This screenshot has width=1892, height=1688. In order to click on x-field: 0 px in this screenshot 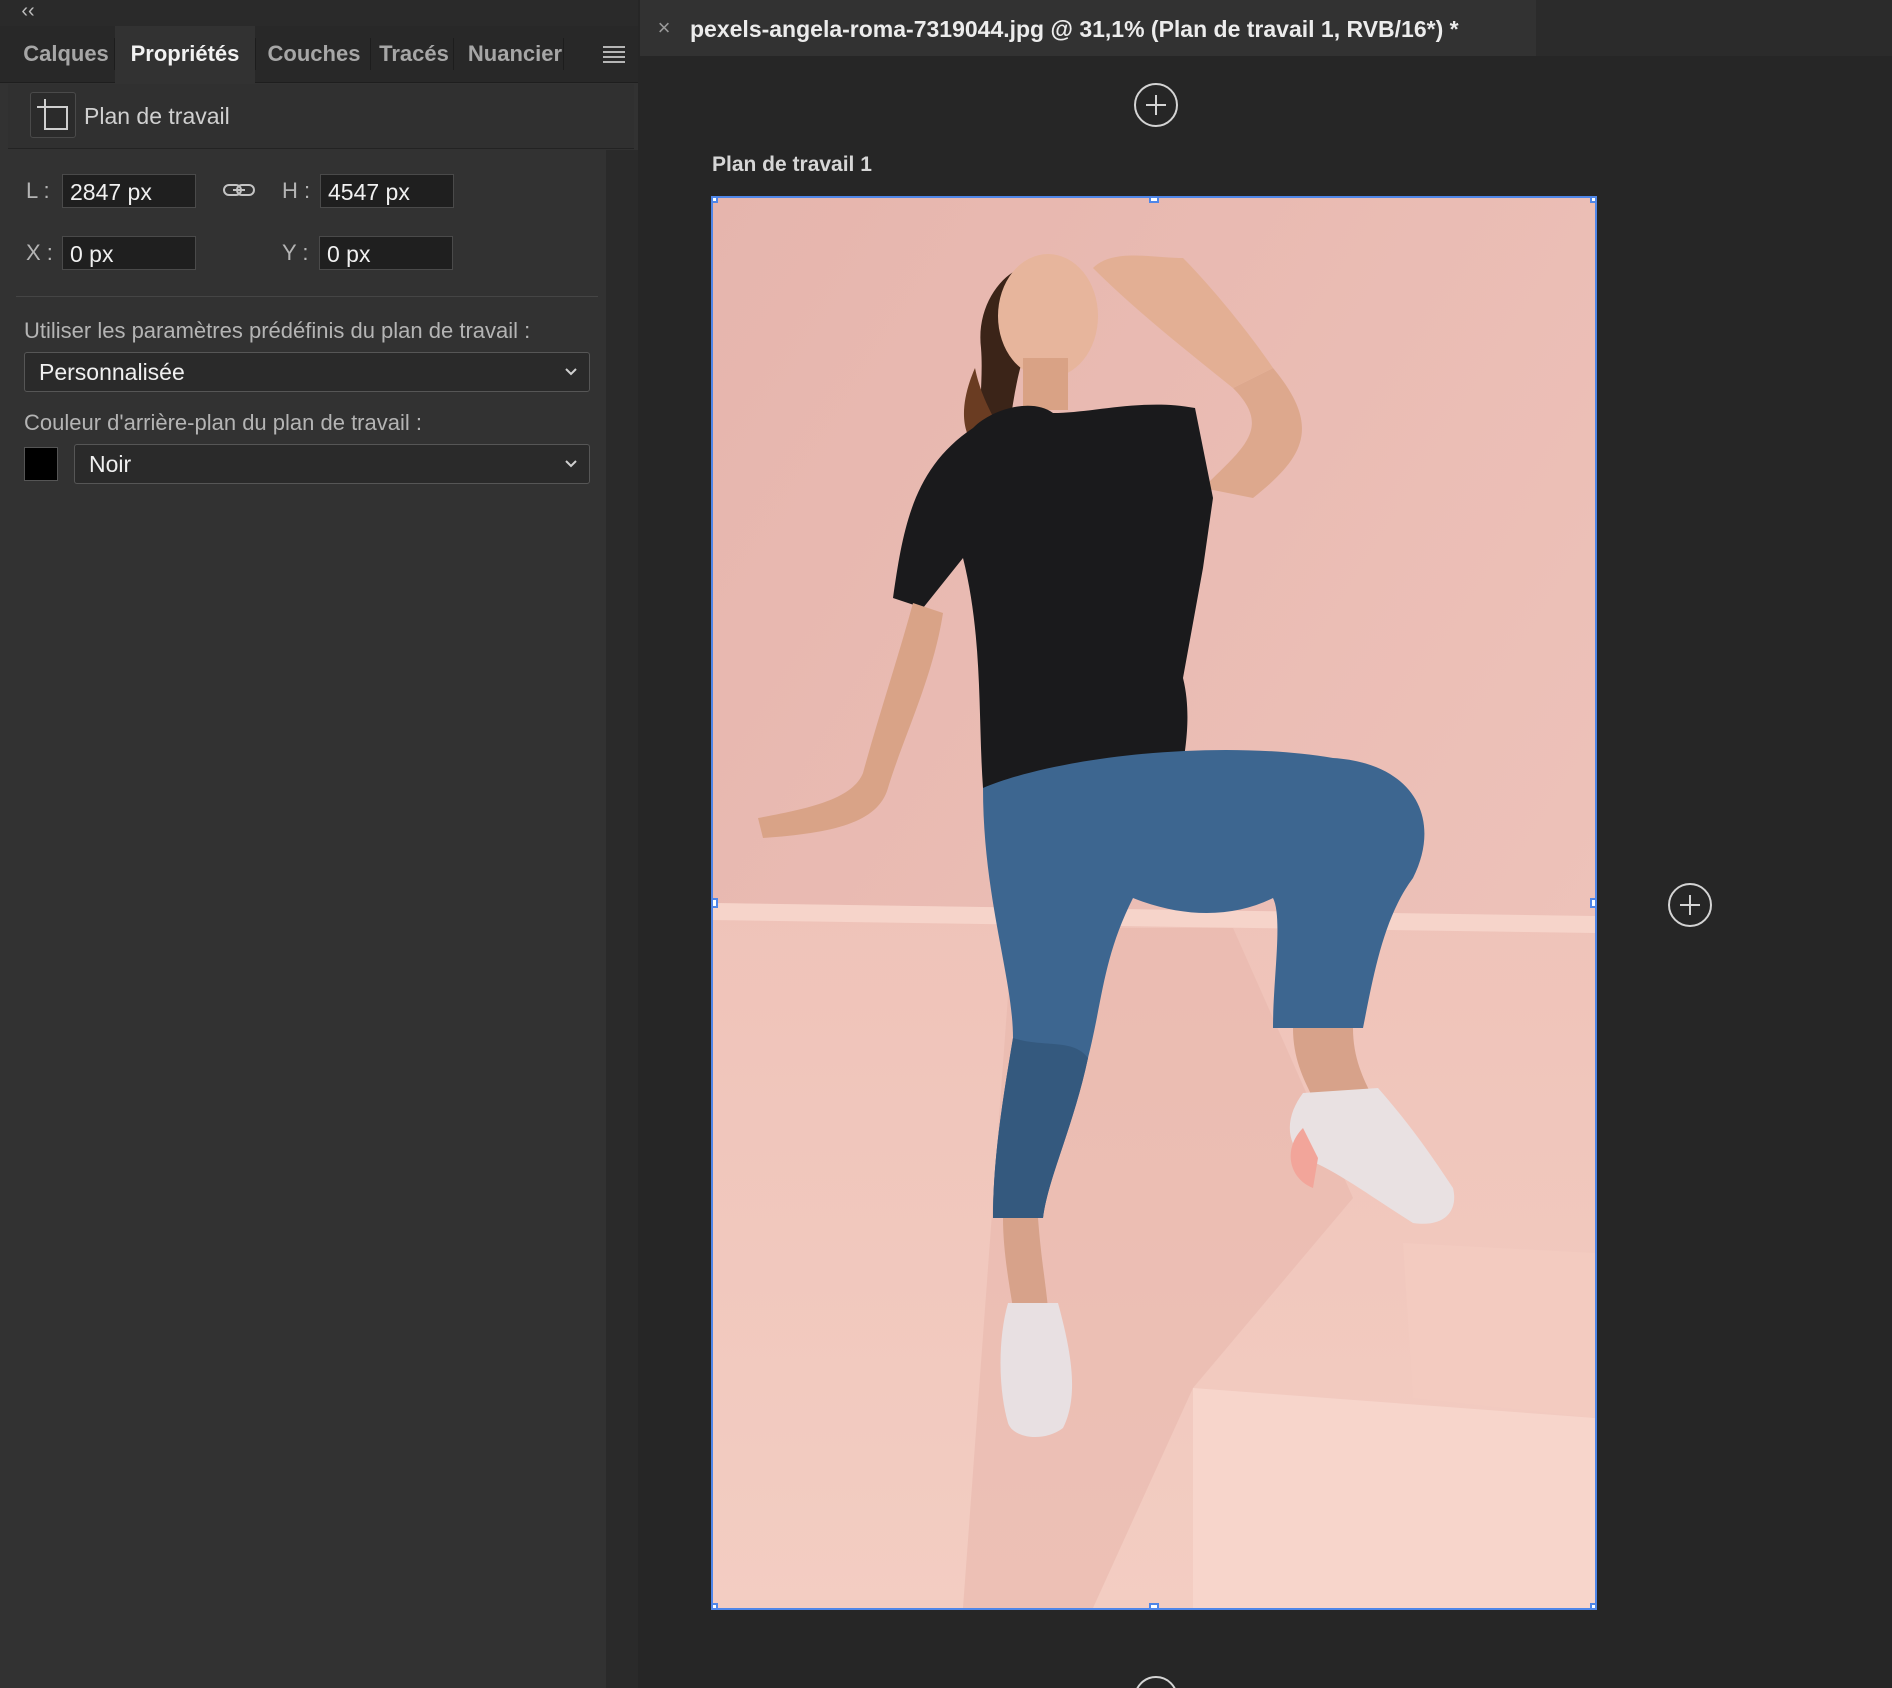, I will do `click(129, 253)`.